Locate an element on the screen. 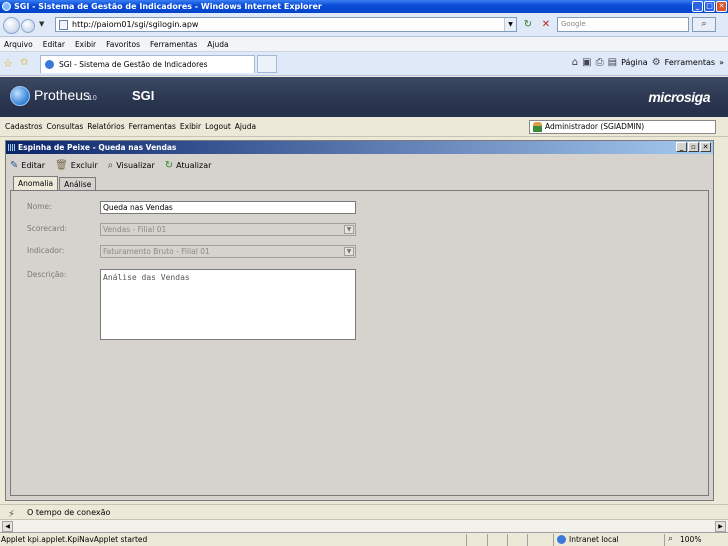 This screenshot has width=728, height=546. edit-label: Editar is located at coordinates (33, 165).